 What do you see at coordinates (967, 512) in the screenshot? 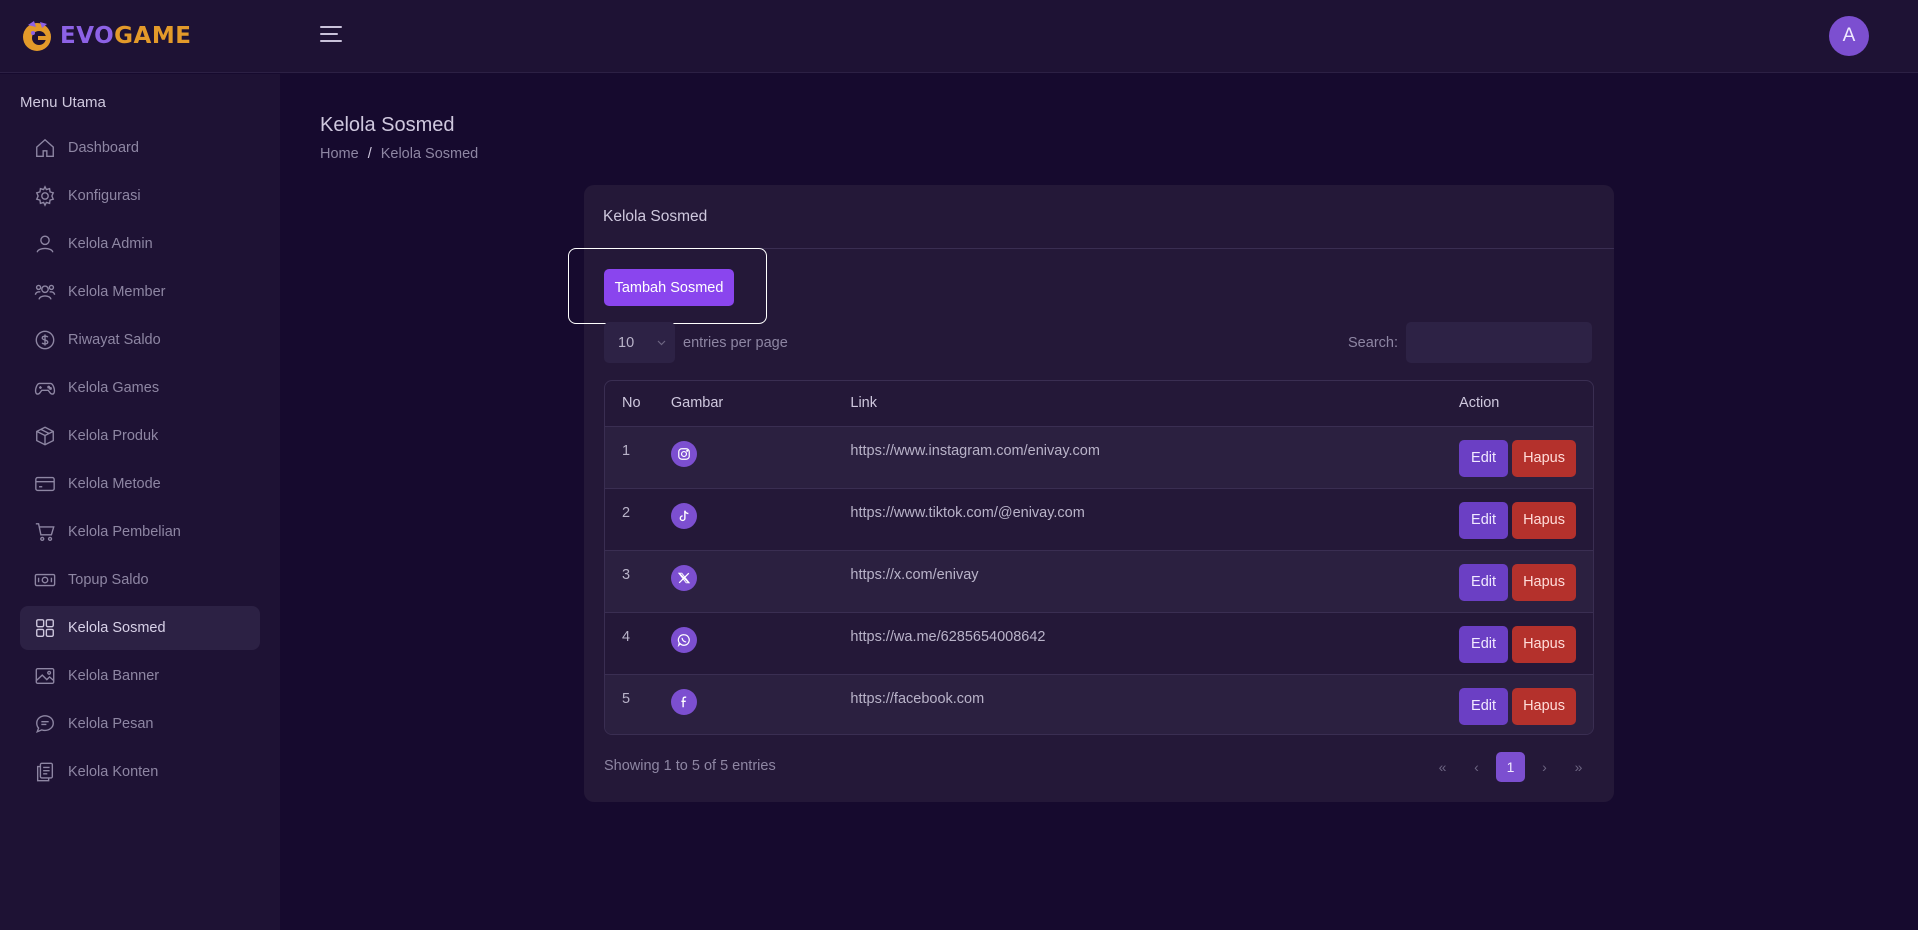
I see `cell-link: https://www.tiktok.com/@enivay.com` at bounding box center [967, 512].